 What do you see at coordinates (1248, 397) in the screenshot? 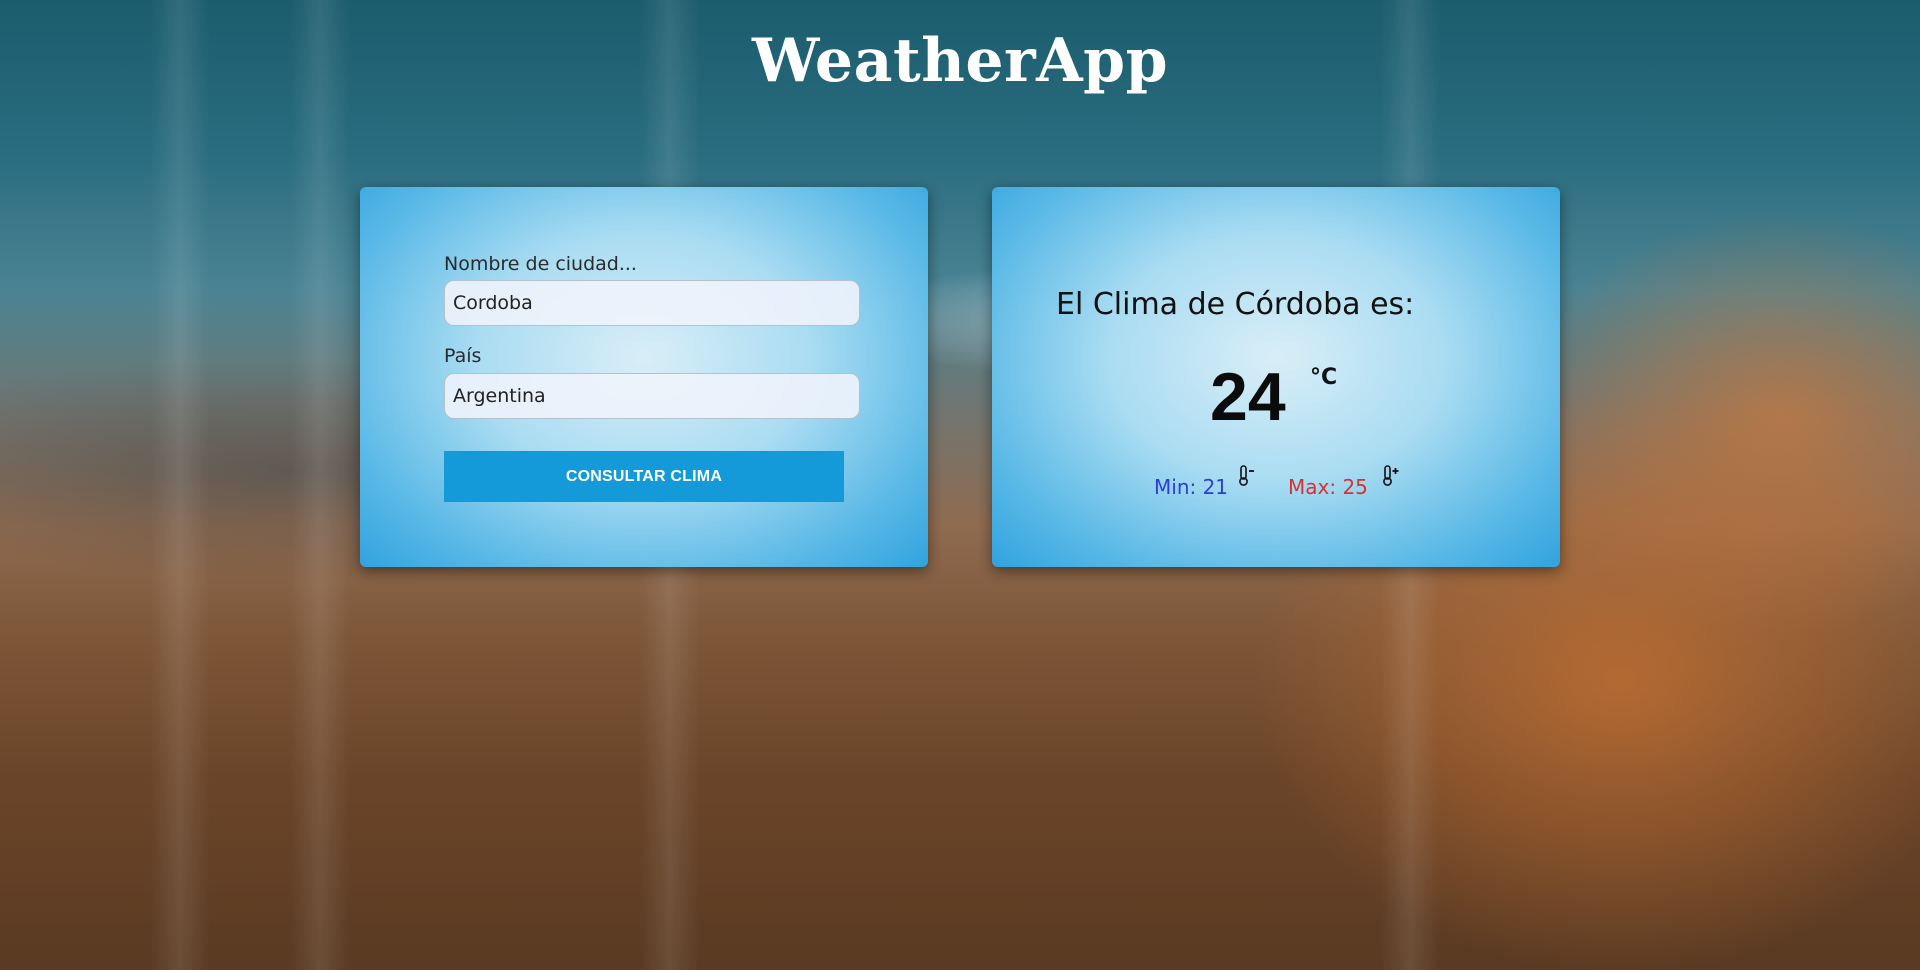
I see `temperature-value: 24` at bounding box center [1248, 397].